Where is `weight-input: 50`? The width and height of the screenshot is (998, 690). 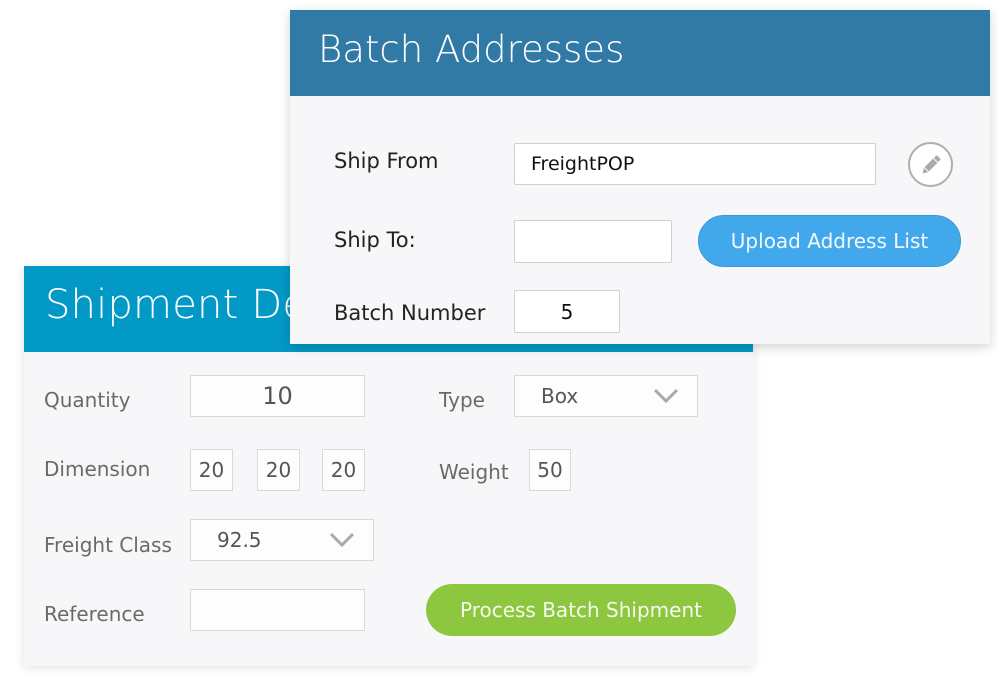 weight-input: 50 is located at coordinates (550, 470).